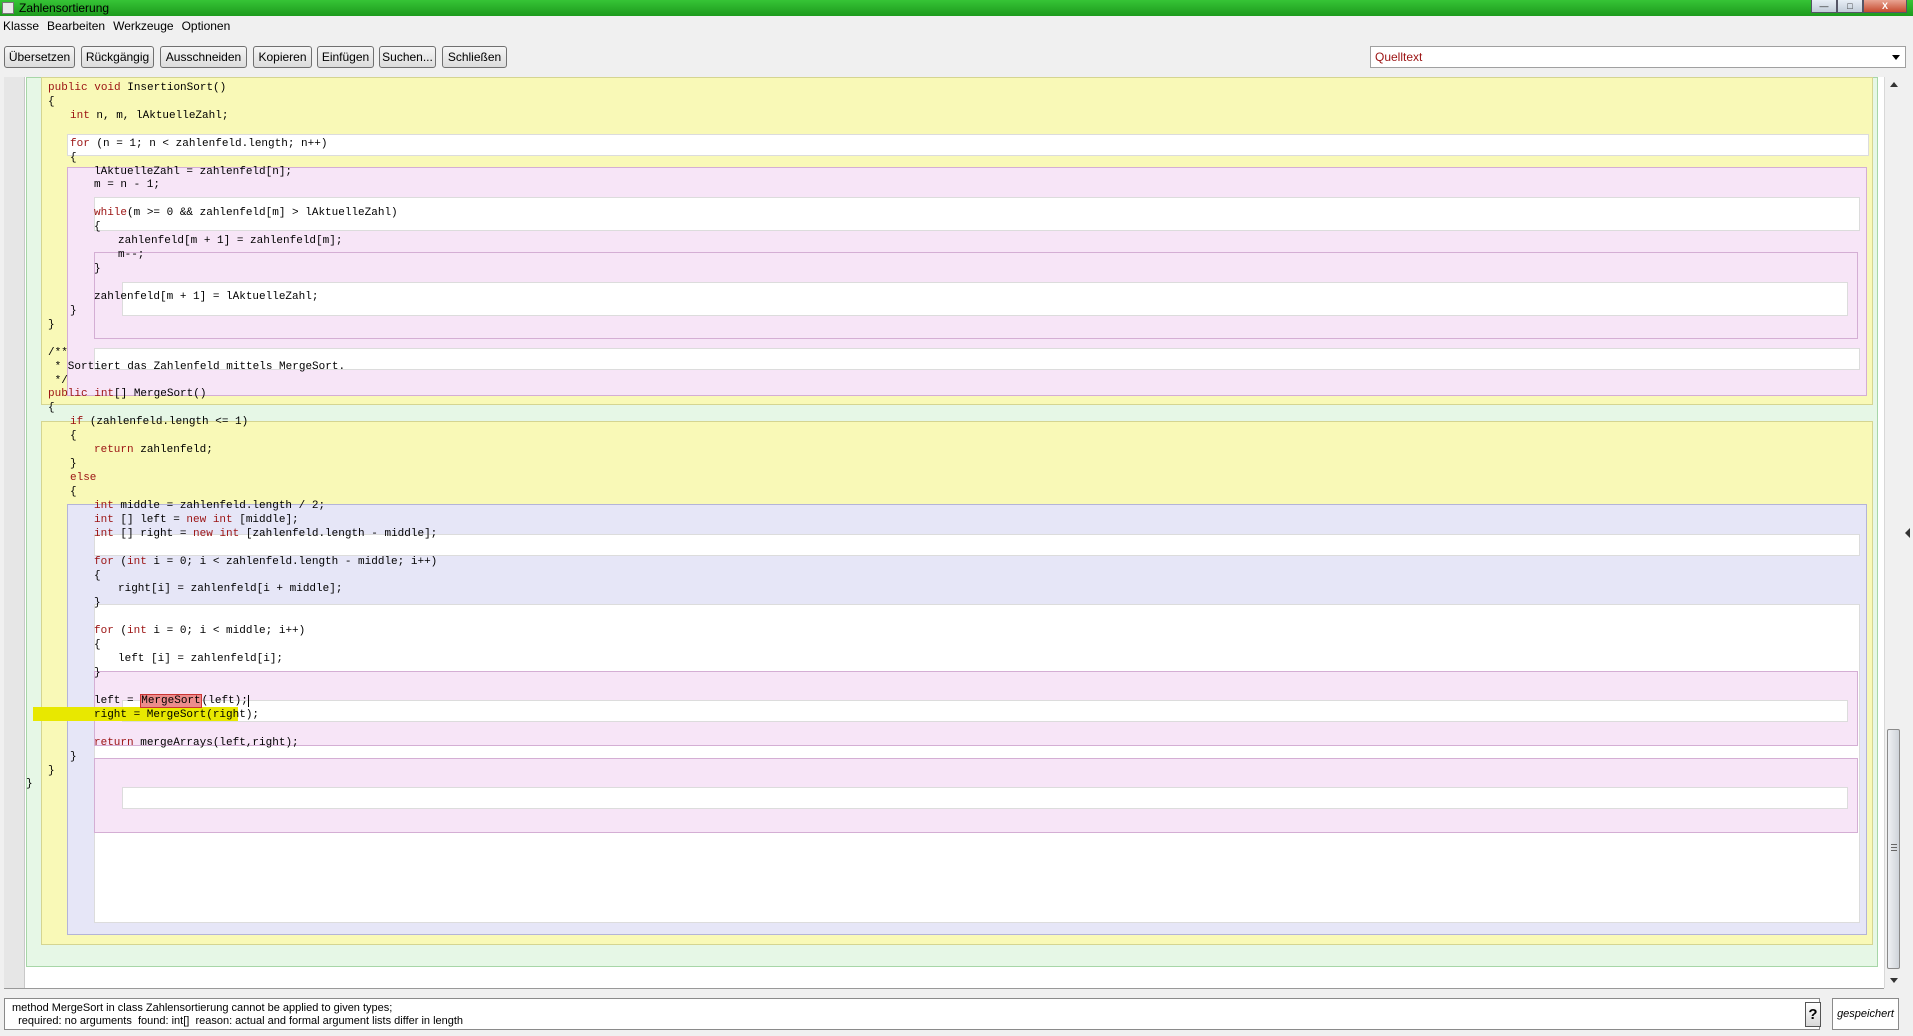 This screenshot has height=1036, width=1913. I want to click on code-token: (zahlenfeld.length <= 1), so click(169, 422).